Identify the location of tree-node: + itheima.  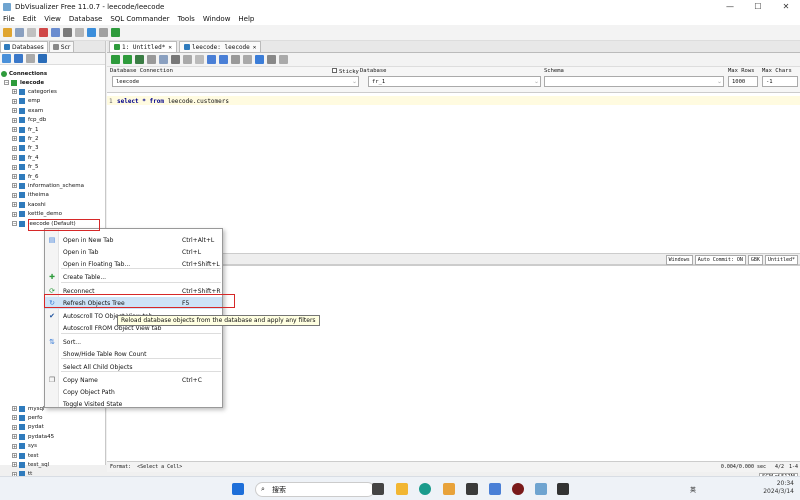
(30, 195).